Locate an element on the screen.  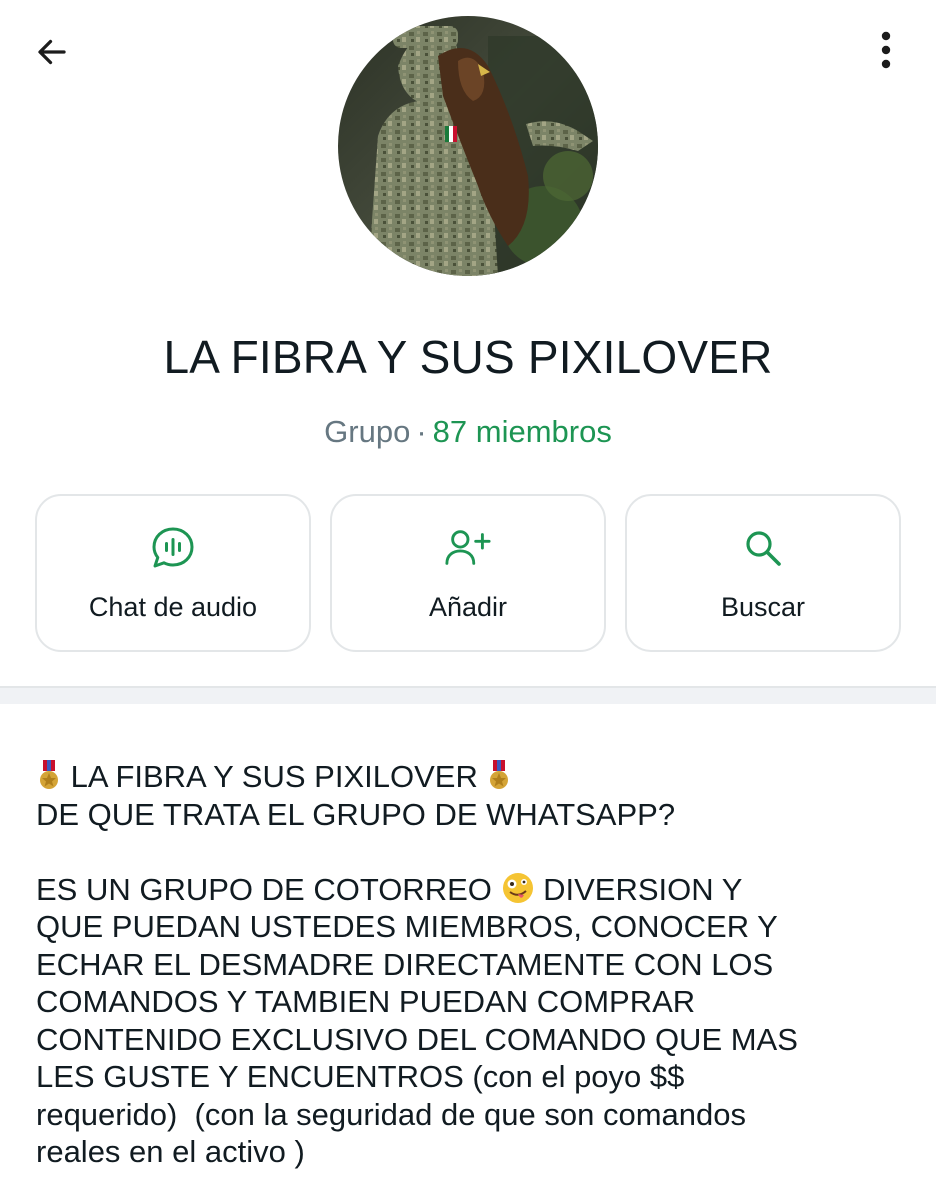
section-divider is located at coordinates (468, 695).